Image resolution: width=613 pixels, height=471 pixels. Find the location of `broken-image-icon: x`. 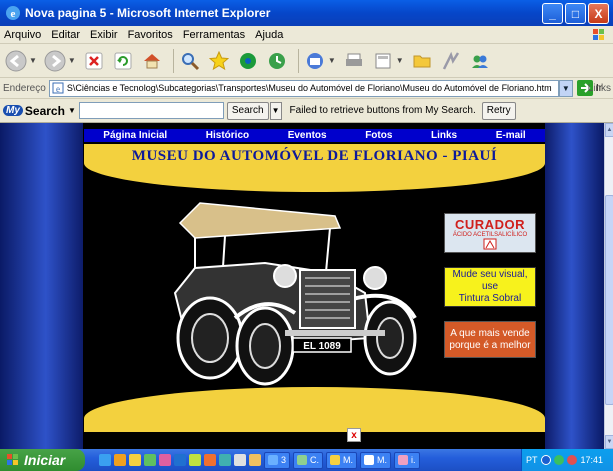

broken-image-icon: x is located at coordinates (354, 435).